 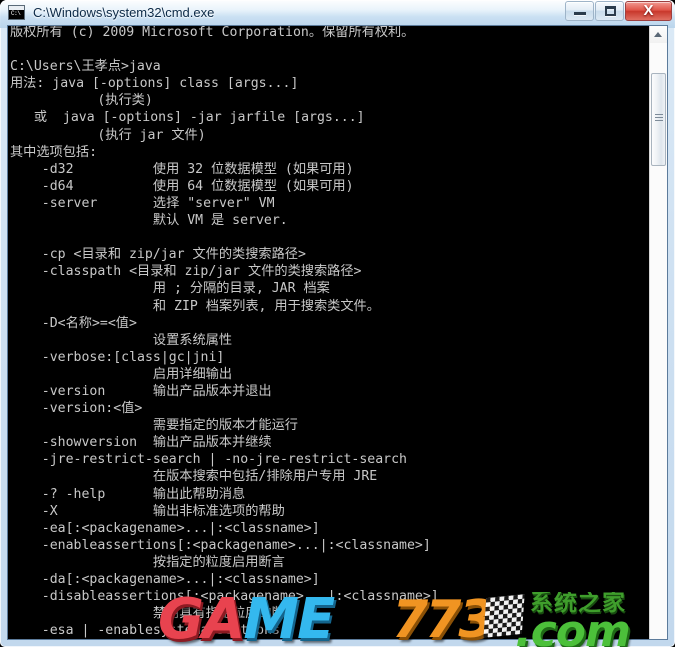 I want to click on chevron-up-icon, so click(x=658, y=34).